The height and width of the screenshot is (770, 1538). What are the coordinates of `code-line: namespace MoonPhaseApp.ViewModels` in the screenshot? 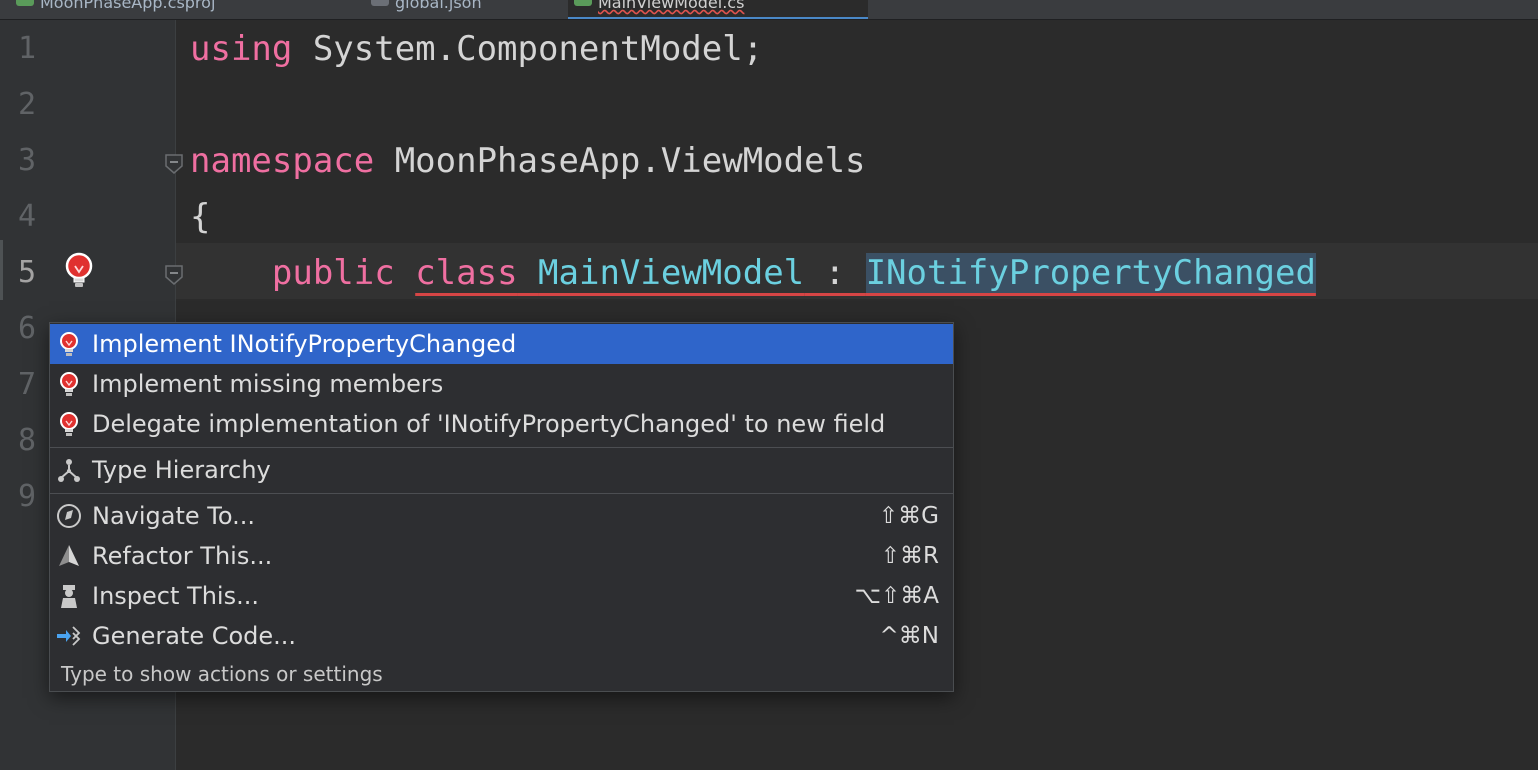 It's located at (528, 161).